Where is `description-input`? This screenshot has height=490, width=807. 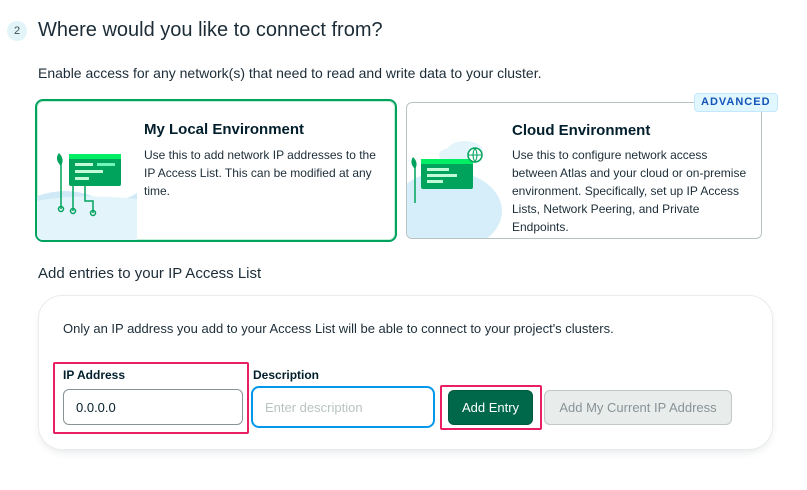
description-input is located at coordinates (343, 407).